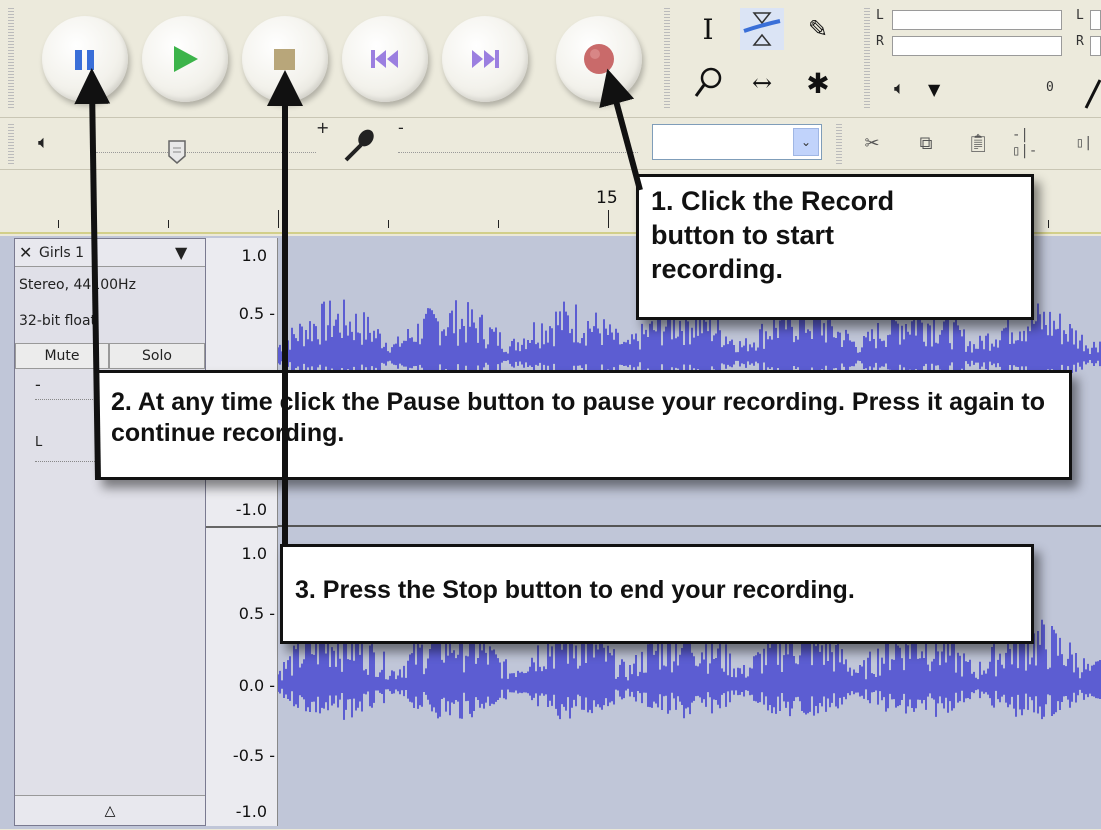  What do you see at coordinates (43, 142) in the screenshot?
I see `output-volume-icon: 🔈︎` at bounding box center [43, 142].